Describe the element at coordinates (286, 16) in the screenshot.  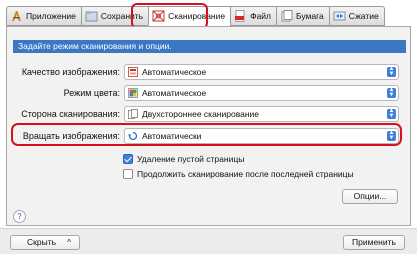
I see `paper-icon` at that location.